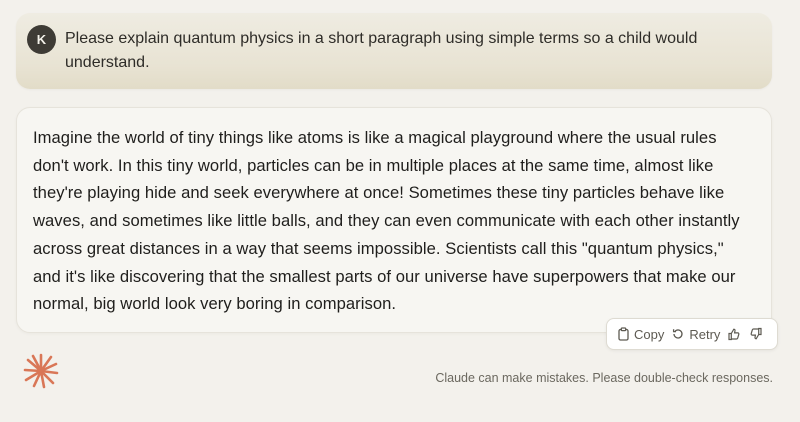 The width and height of the screenshot is (800, 422). What do you see at coordinates (756, 334) in the screenshot?
I see `thumbs-down-icon` at bounding box center [756, 334].